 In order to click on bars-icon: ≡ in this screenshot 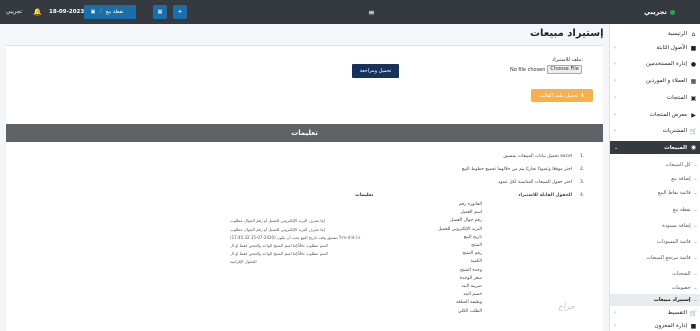, I will do `click(371, 12)`.